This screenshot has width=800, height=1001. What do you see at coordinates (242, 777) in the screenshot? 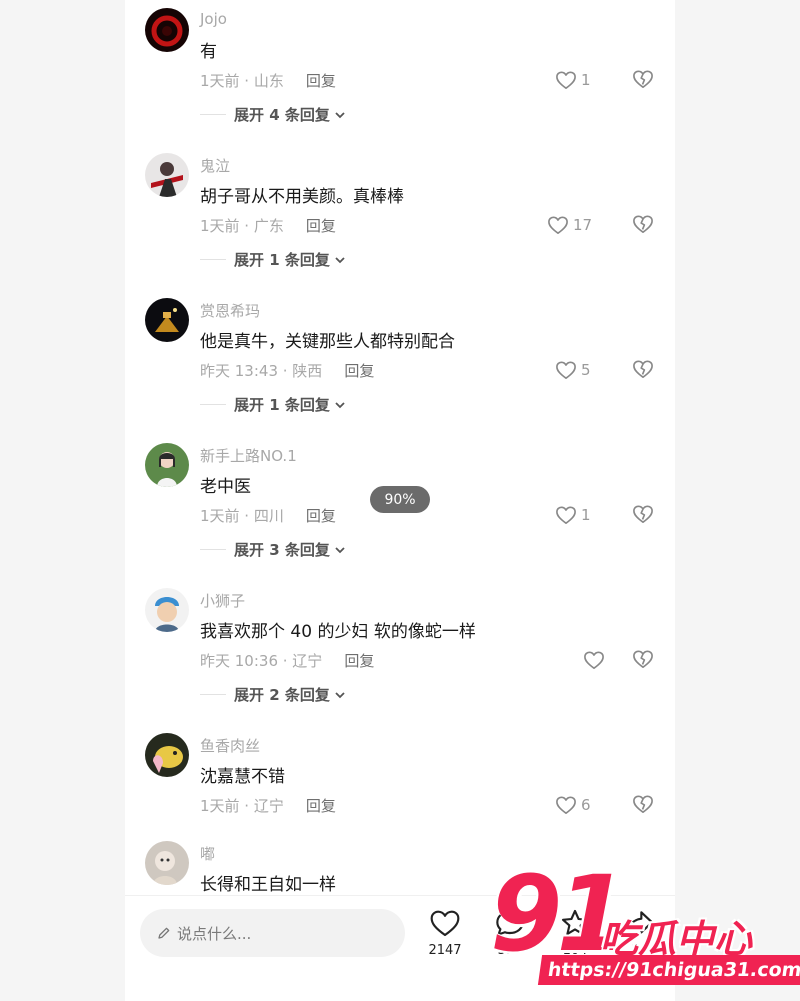
I see `comment-text: 沈嘉慧不错` at bounding box center [242, 777].